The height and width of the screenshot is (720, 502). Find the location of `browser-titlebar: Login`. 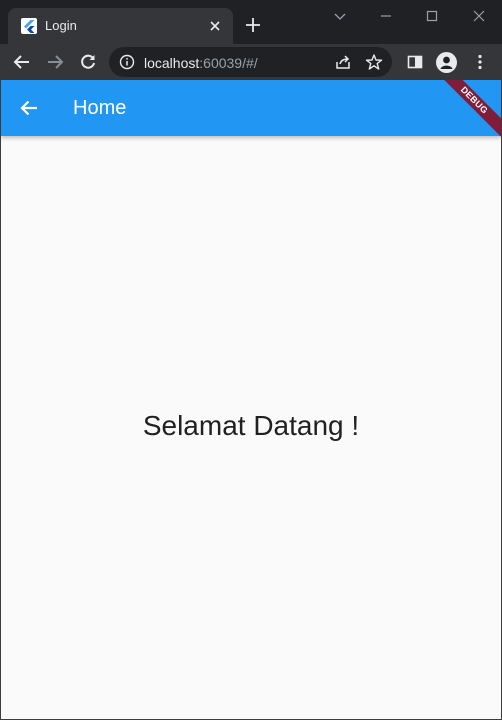

browser-titlebar: Login is located at coordinates (251, 22).